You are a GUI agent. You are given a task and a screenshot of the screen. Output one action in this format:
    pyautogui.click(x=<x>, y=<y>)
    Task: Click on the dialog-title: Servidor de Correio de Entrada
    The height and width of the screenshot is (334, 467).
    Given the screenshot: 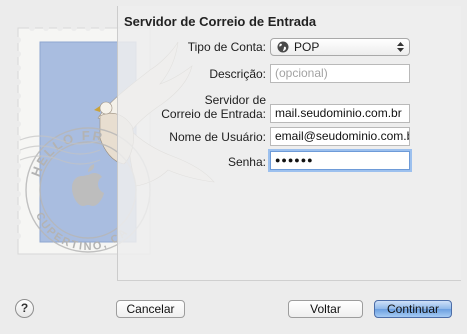 What is the action you would take?
    pyautogui.click(x=220, y=21)
    